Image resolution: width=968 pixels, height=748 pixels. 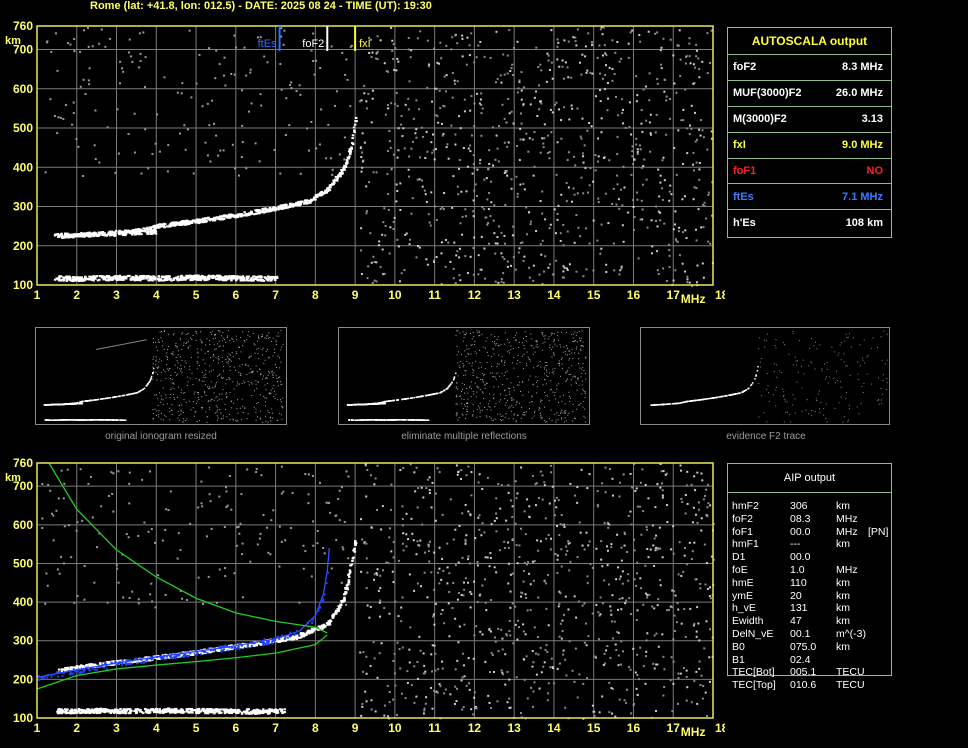 I want to click on thumbnail-evidence-f2, so click(x=765, y=376).